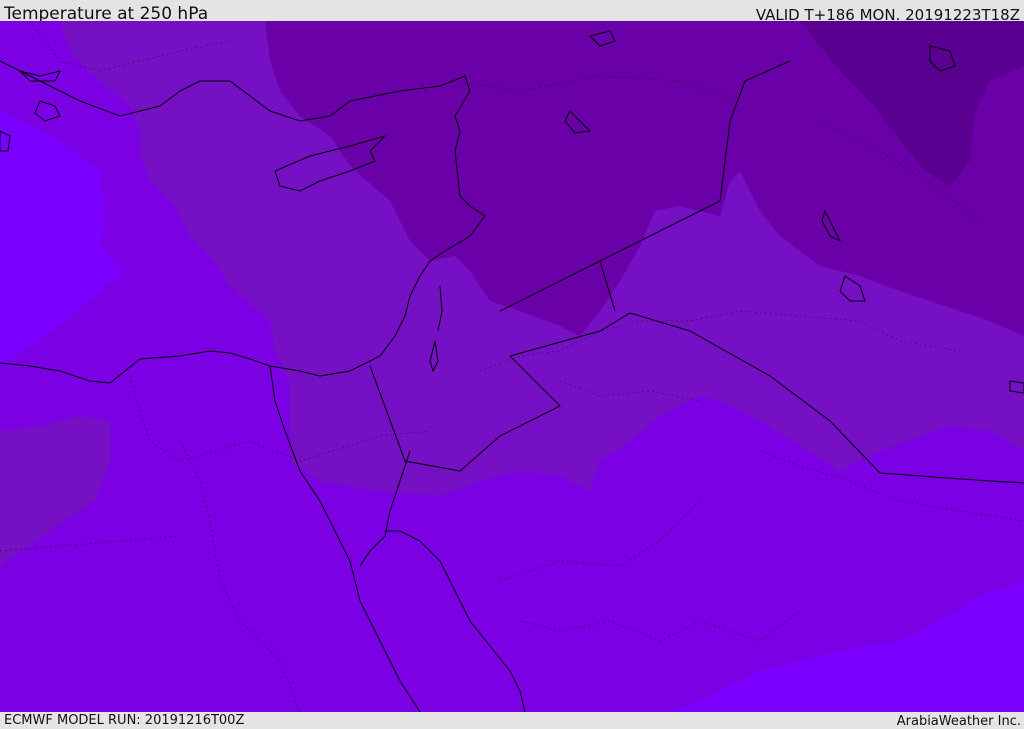 This screenshot has height=729, width=1024. What do you see at coordinates (958, 721) in the screenshot?
I see `brand-label: ArabiaWeather Inc.` at bounding box center [958, 721].